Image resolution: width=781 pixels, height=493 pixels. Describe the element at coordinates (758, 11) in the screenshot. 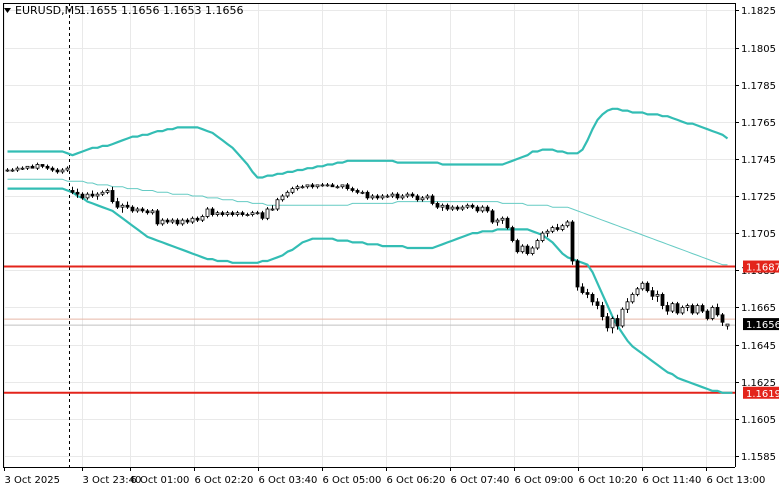

I see `y-tick-label: 1.1825` at that location.